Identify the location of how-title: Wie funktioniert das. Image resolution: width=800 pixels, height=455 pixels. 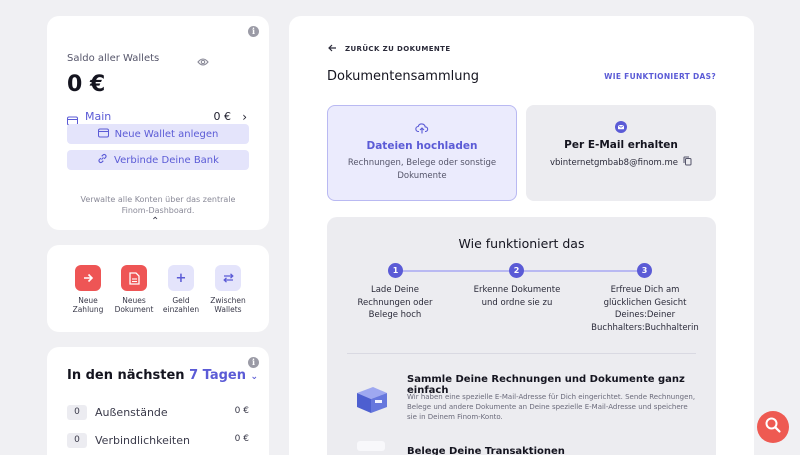
(521, 243).